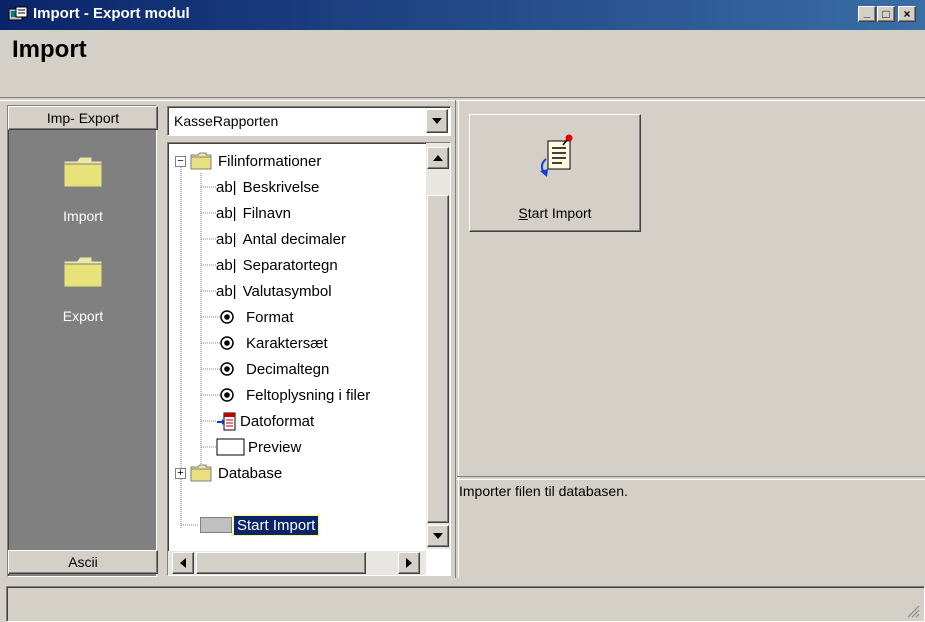 Image resolution: width=925 pixels, height=622 pixels. What do you see at coordinates (83, 290) in the screenshot?
I see `export-shortcut: Export` at bounding box center [83, 290].